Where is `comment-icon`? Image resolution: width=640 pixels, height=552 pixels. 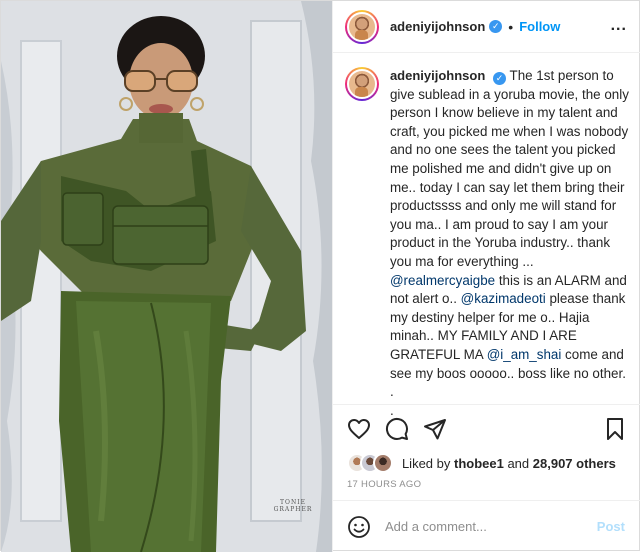 comment-icon is located at coordinates (397, 429).